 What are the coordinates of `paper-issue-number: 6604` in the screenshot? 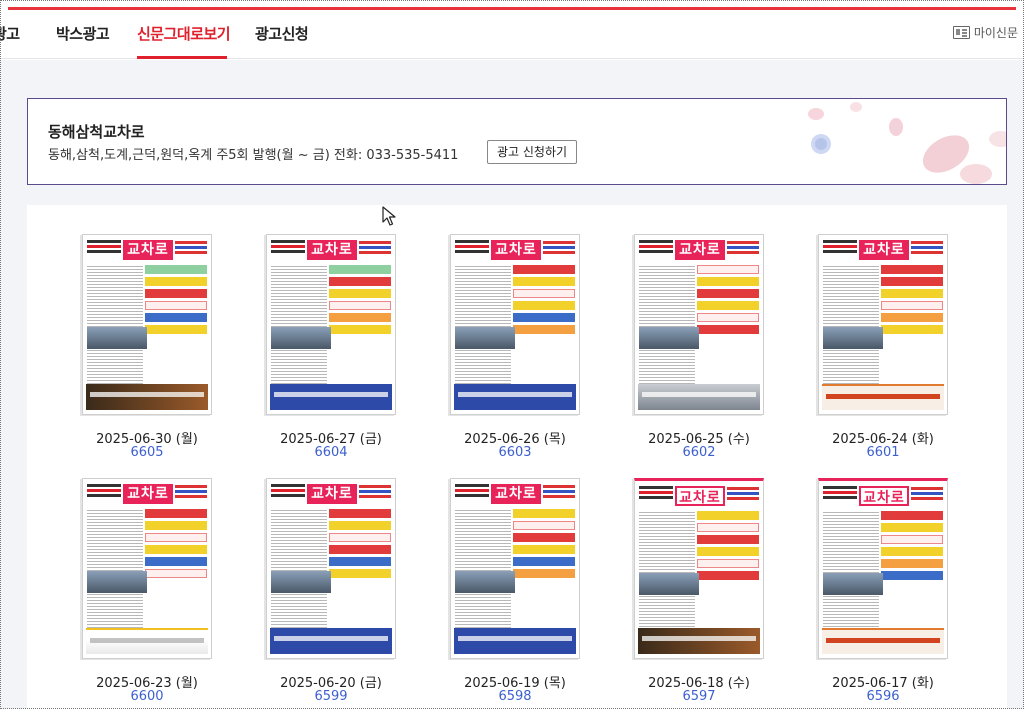 It's located at (331, 452).